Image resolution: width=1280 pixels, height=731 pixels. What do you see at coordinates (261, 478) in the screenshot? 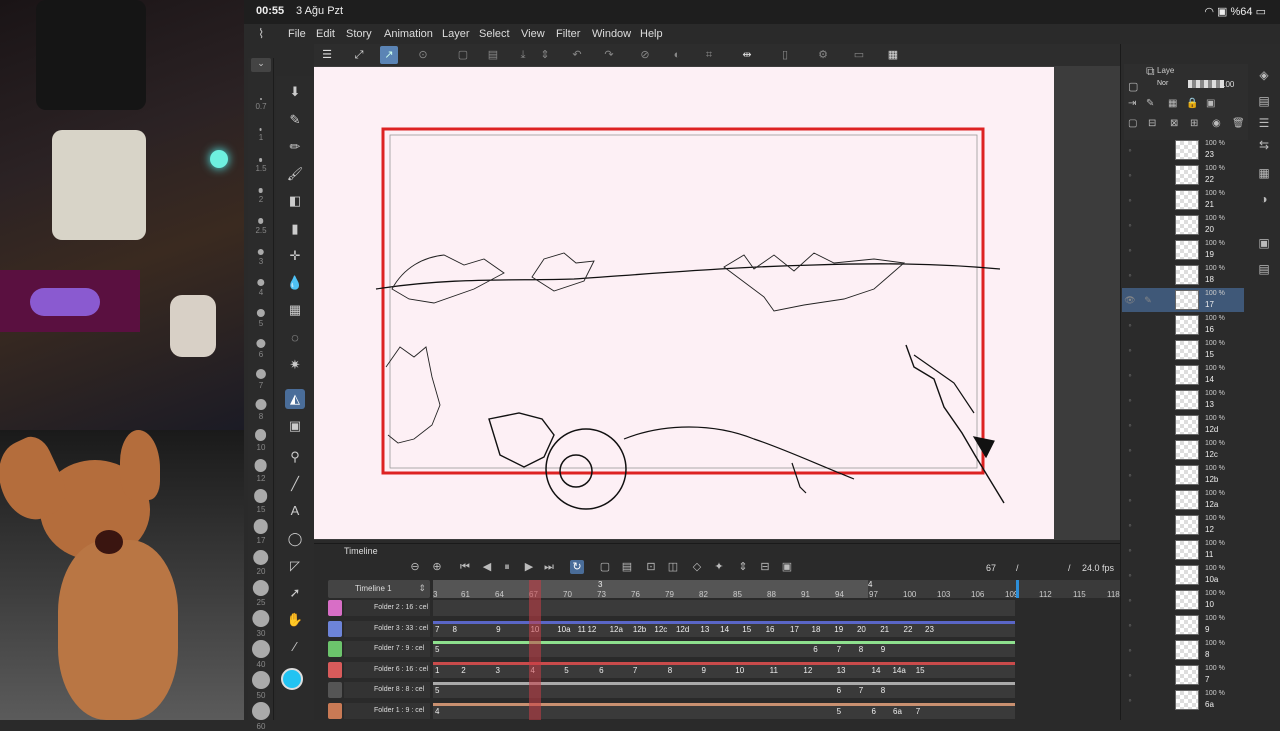
I see `brush-size-label: 12` at bounding box center [261, 478].